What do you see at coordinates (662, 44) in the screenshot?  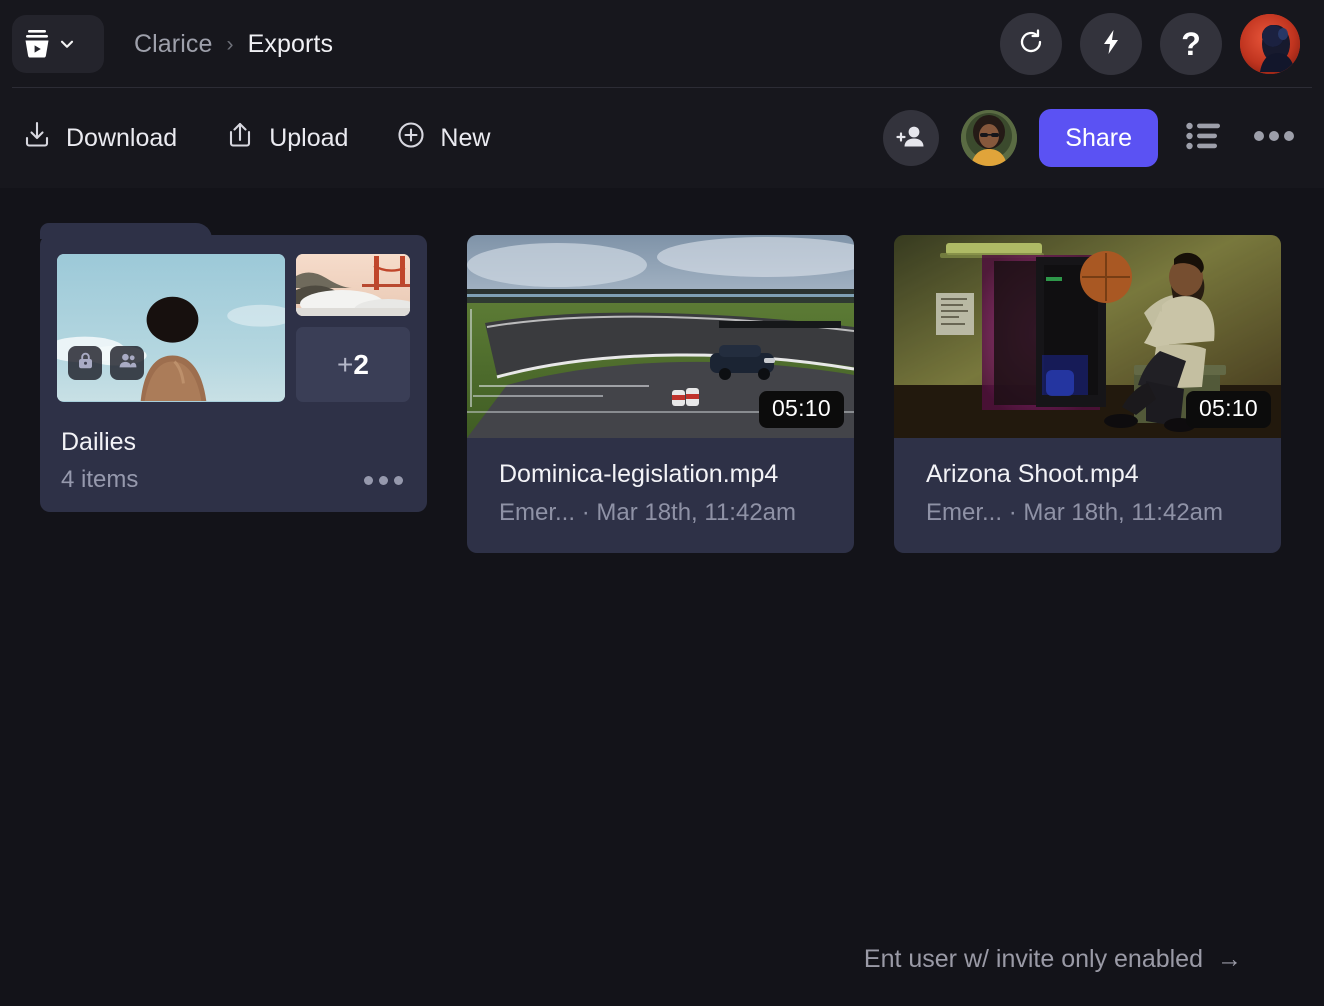 I see `top-bar: Clarice › Exports ?` at bounding box center [662, 44].